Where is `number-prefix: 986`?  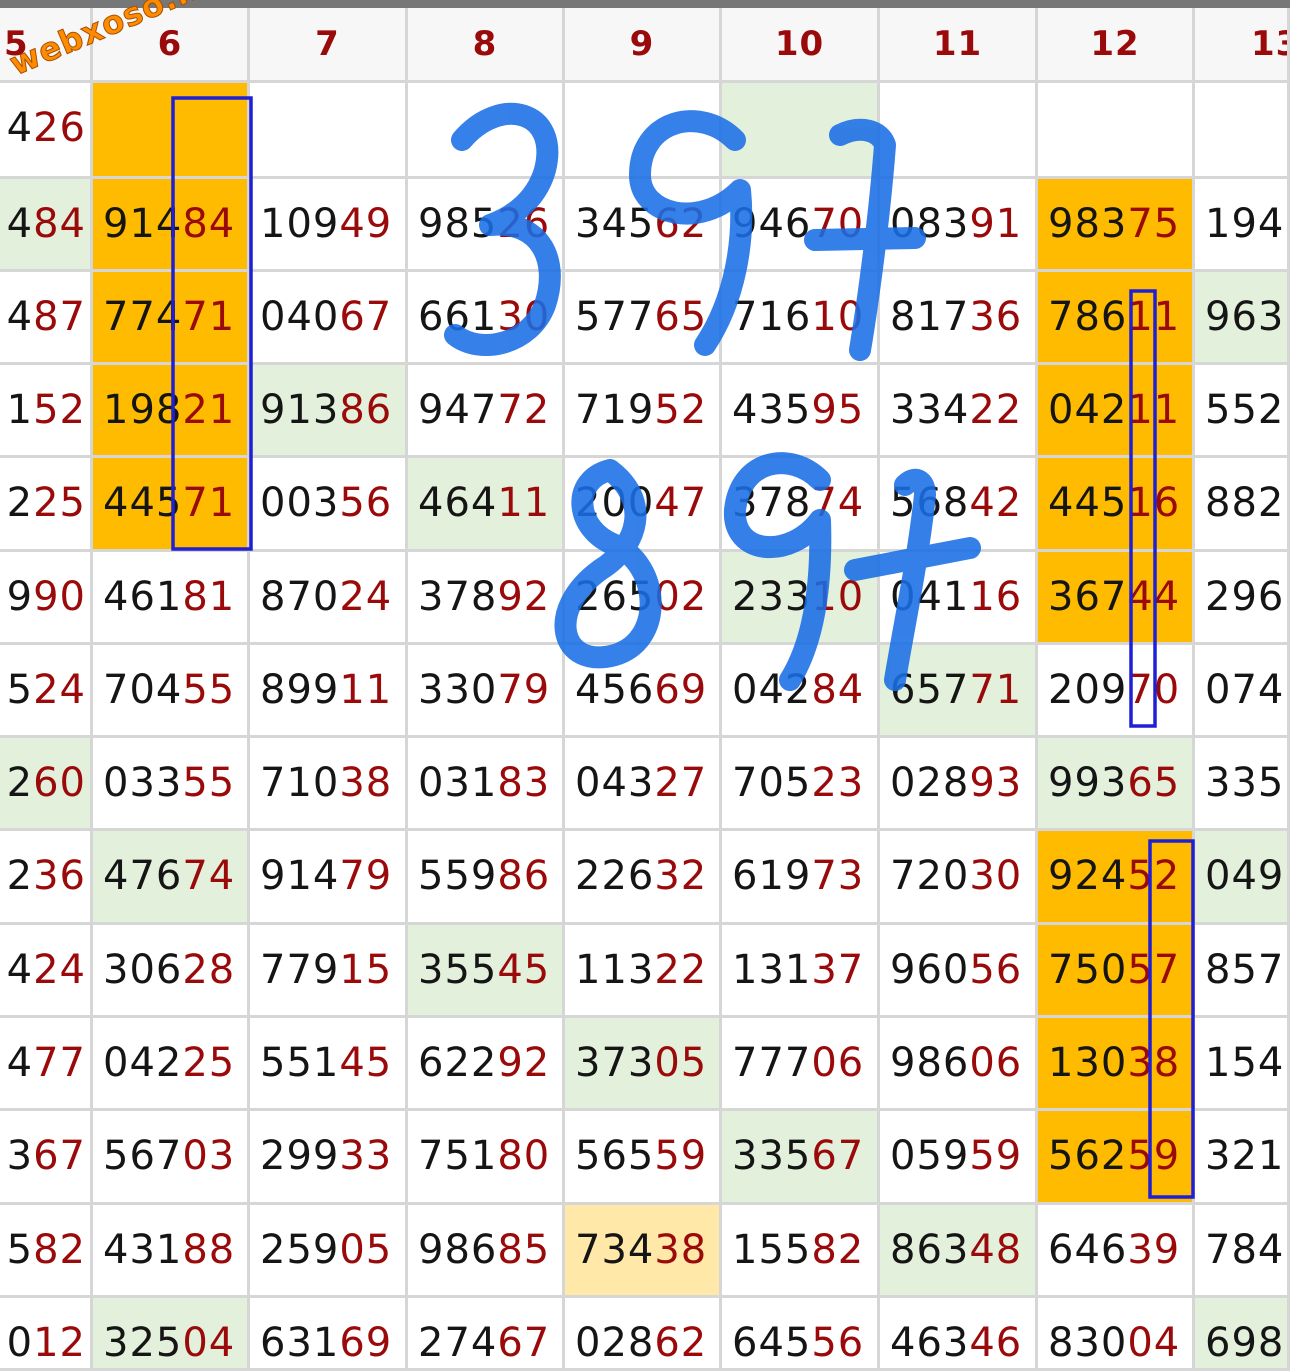
number-prefix: 986 is located at coordinates (930, 1063).